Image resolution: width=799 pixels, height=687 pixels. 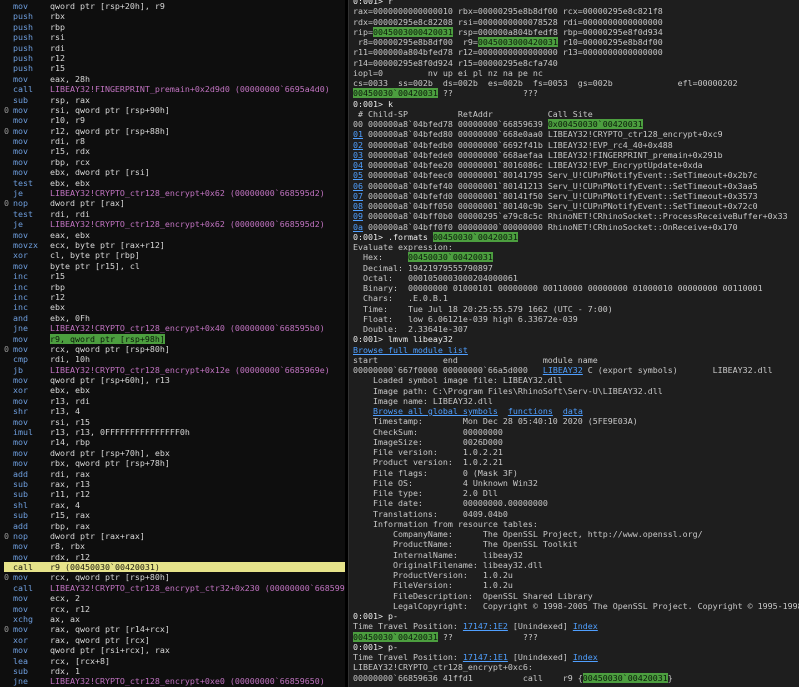 What do you see at coordinates (174, 6) in the screenshot?
I see `asm-line: mov qword ptr [rsp+20h], r9` at bounding box center [174, 6].